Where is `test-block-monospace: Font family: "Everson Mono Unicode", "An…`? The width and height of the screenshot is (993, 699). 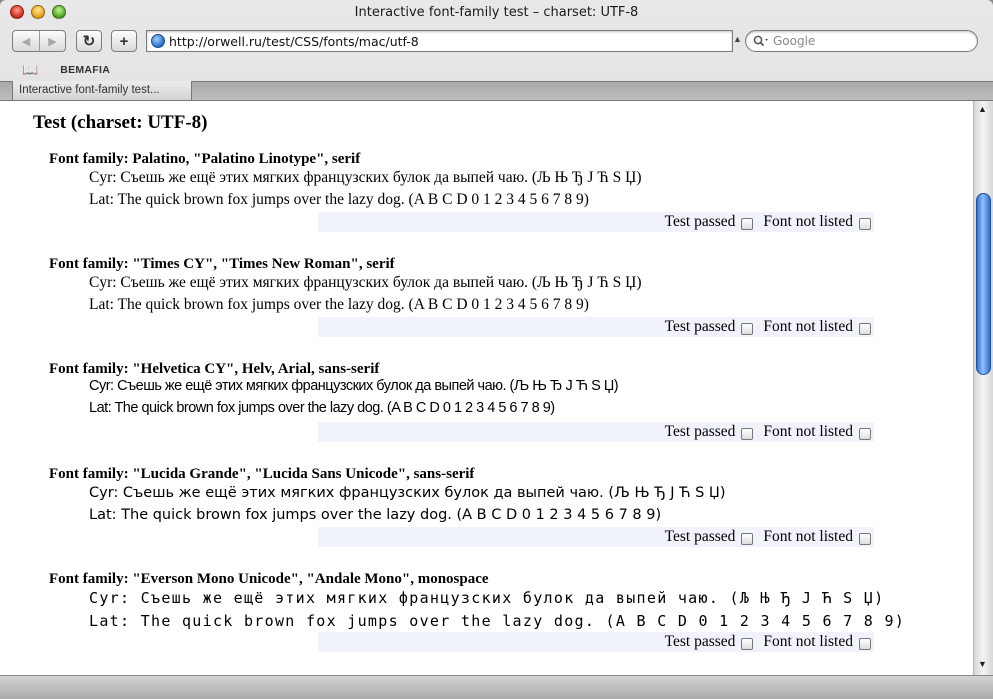
test-block-monospace: Font family: "Everson Mono Unicode", "An… is located at coordinates (486, 623).